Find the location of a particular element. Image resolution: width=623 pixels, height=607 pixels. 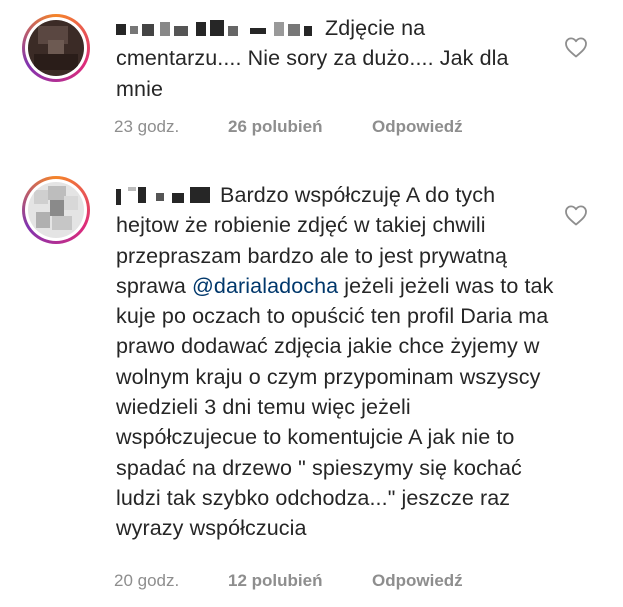

likes-count: 12 polubień is located at coordinates (275, 581).